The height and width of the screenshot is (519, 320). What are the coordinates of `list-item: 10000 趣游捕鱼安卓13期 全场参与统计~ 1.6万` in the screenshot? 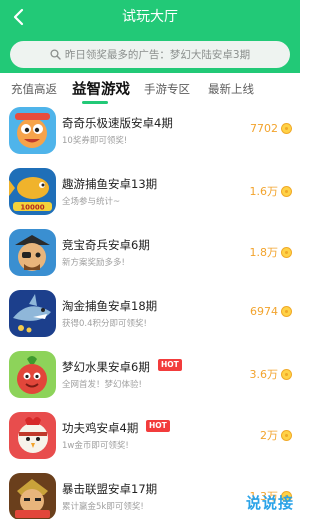 It's located at (150, 198).